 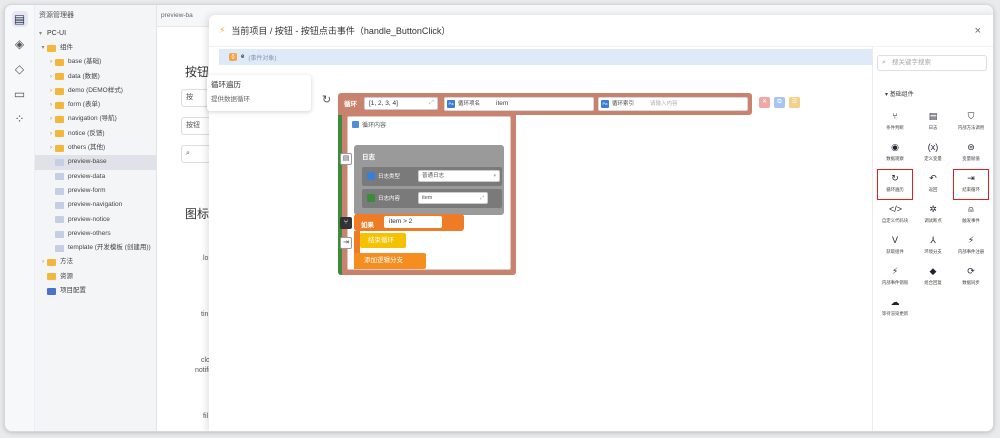 What do you see at coordinates (764, 102) in the screenshot?
I see `delete-icon: ✕` at bounding box center [764, 102].